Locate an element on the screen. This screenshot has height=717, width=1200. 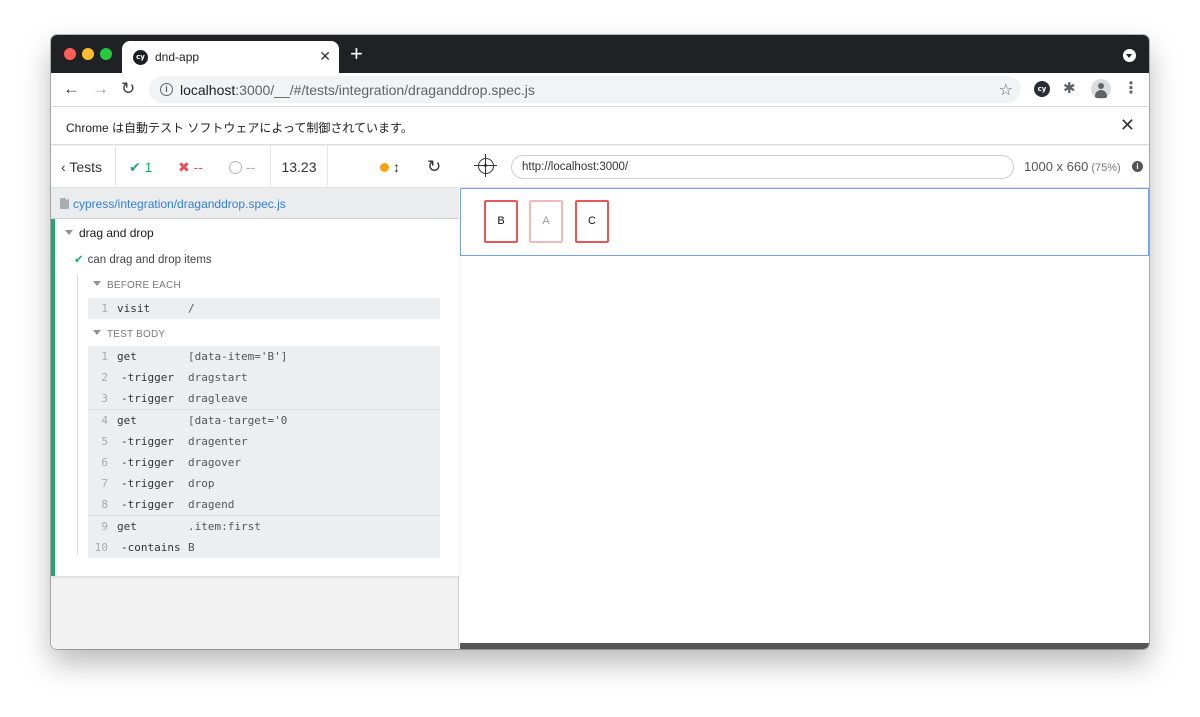
test-body-label: TEST BODY is located at coordinates (136, 334).